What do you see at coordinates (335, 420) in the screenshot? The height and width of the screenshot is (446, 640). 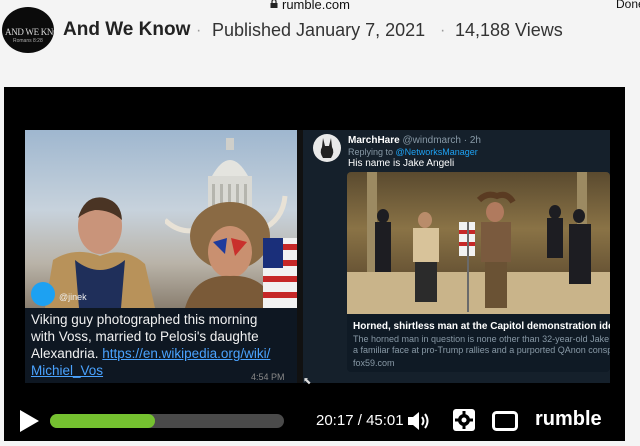 I see `current-time: 20:17` at bounding box center [335, 420].